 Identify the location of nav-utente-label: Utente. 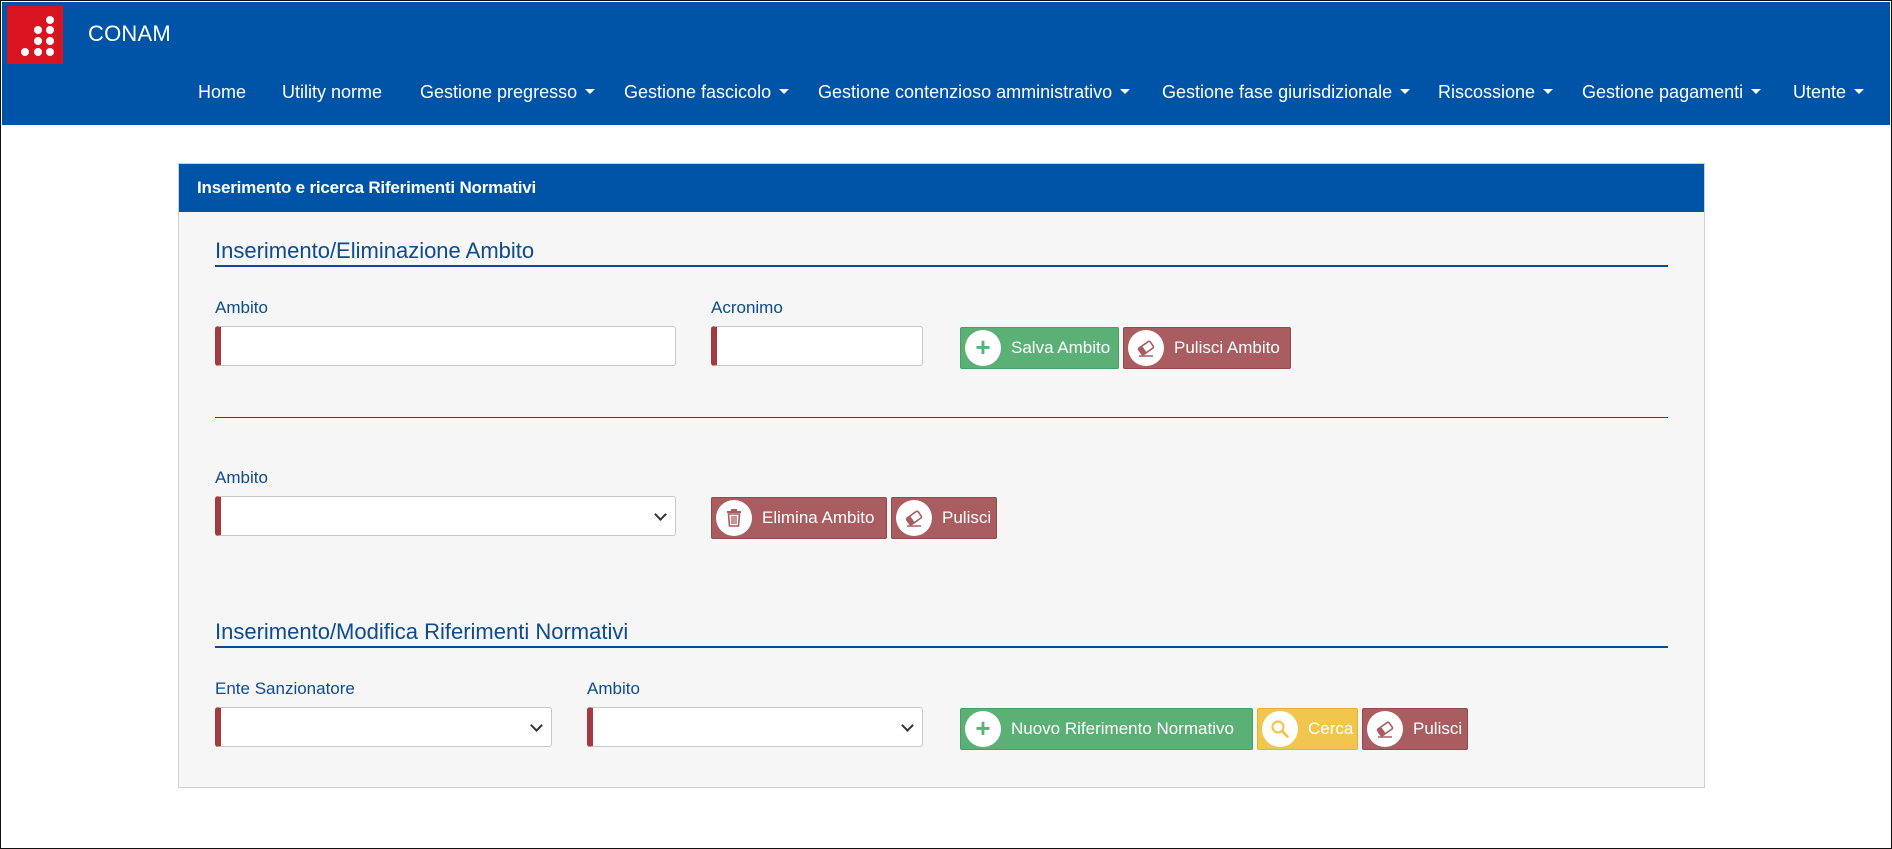
(1820, 92).